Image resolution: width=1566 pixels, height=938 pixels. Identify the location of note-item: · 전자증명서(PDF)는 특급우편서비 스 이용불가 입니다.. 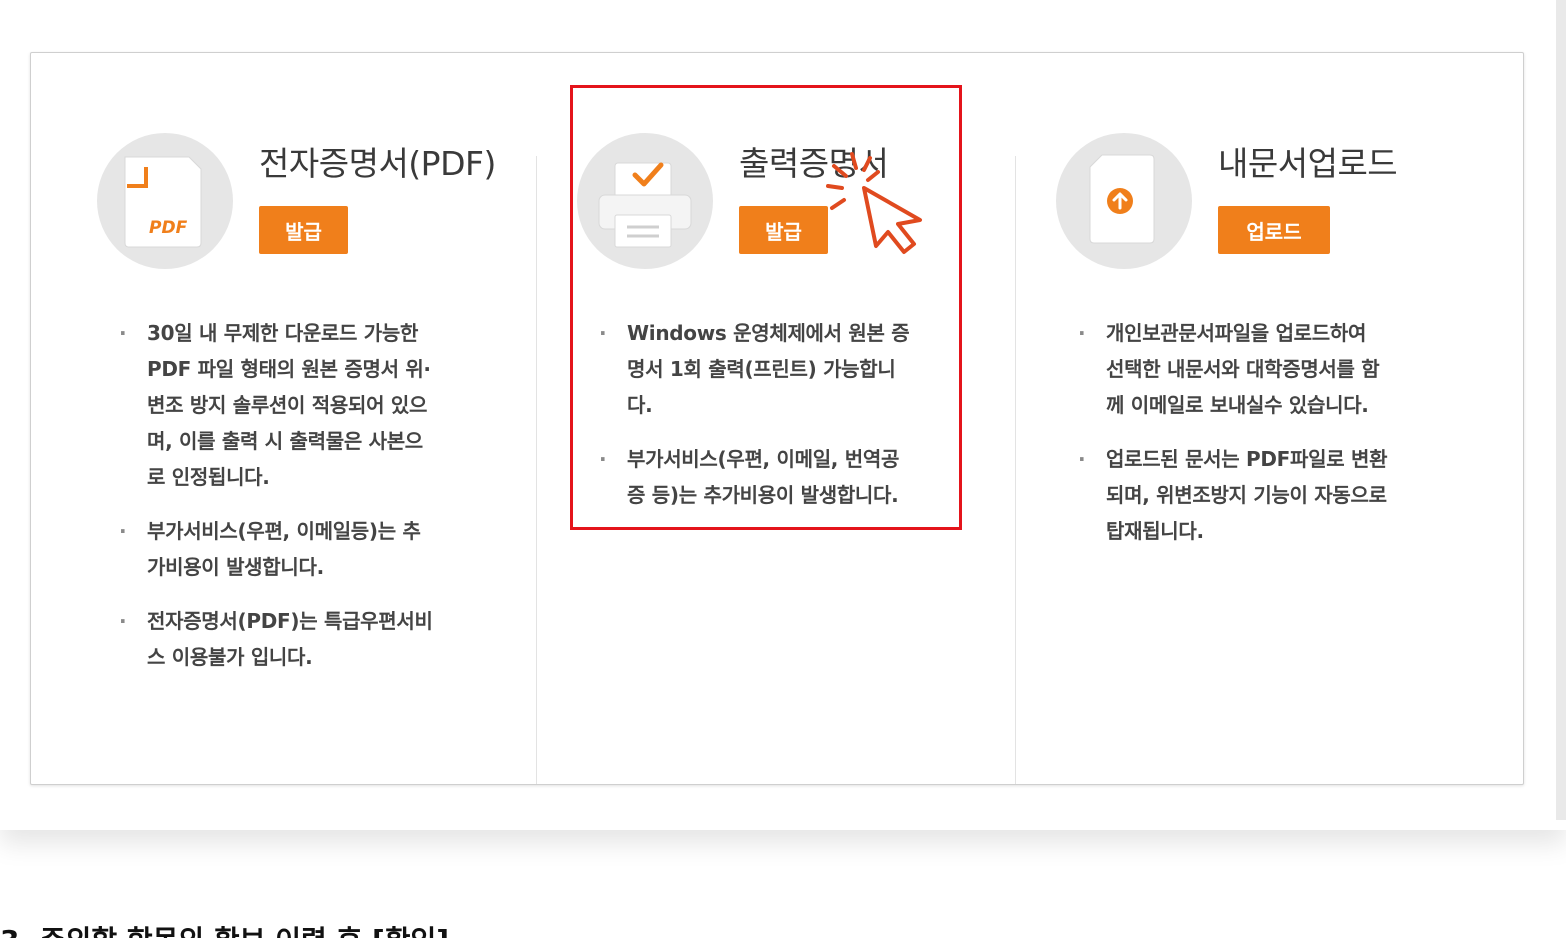
(276, 639).